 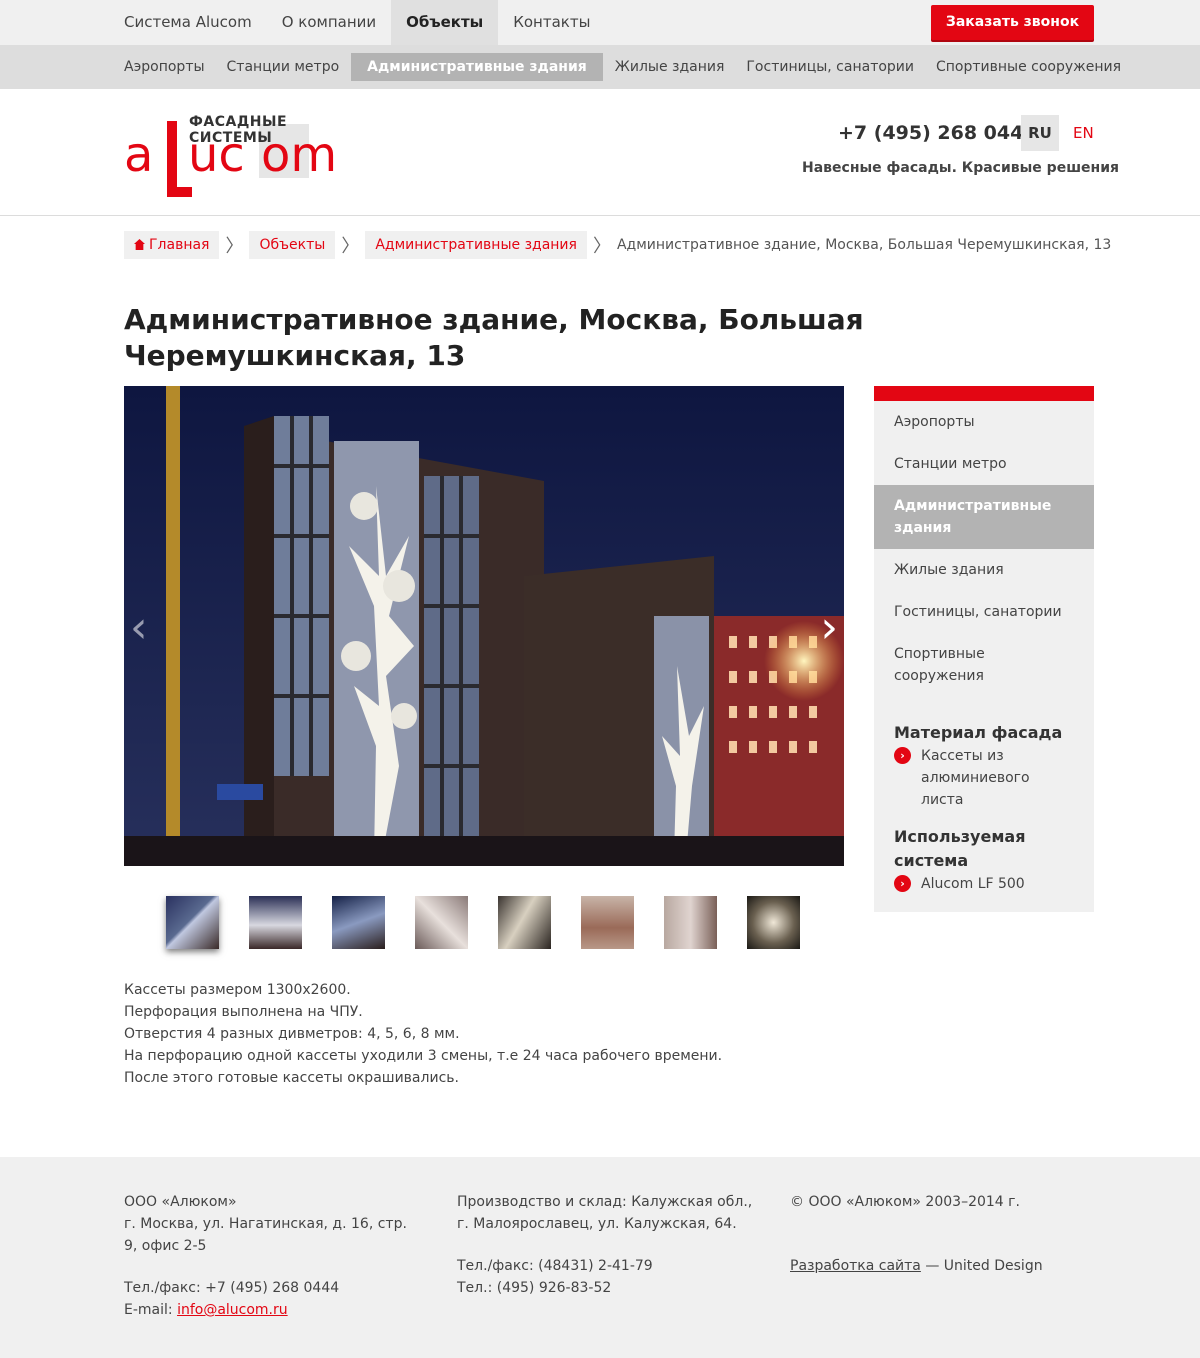 What do you see at coordinates (670, 67) in the screenshot?
I see `subnav-residential: Жилые здания` at bounding box center [670, 67].